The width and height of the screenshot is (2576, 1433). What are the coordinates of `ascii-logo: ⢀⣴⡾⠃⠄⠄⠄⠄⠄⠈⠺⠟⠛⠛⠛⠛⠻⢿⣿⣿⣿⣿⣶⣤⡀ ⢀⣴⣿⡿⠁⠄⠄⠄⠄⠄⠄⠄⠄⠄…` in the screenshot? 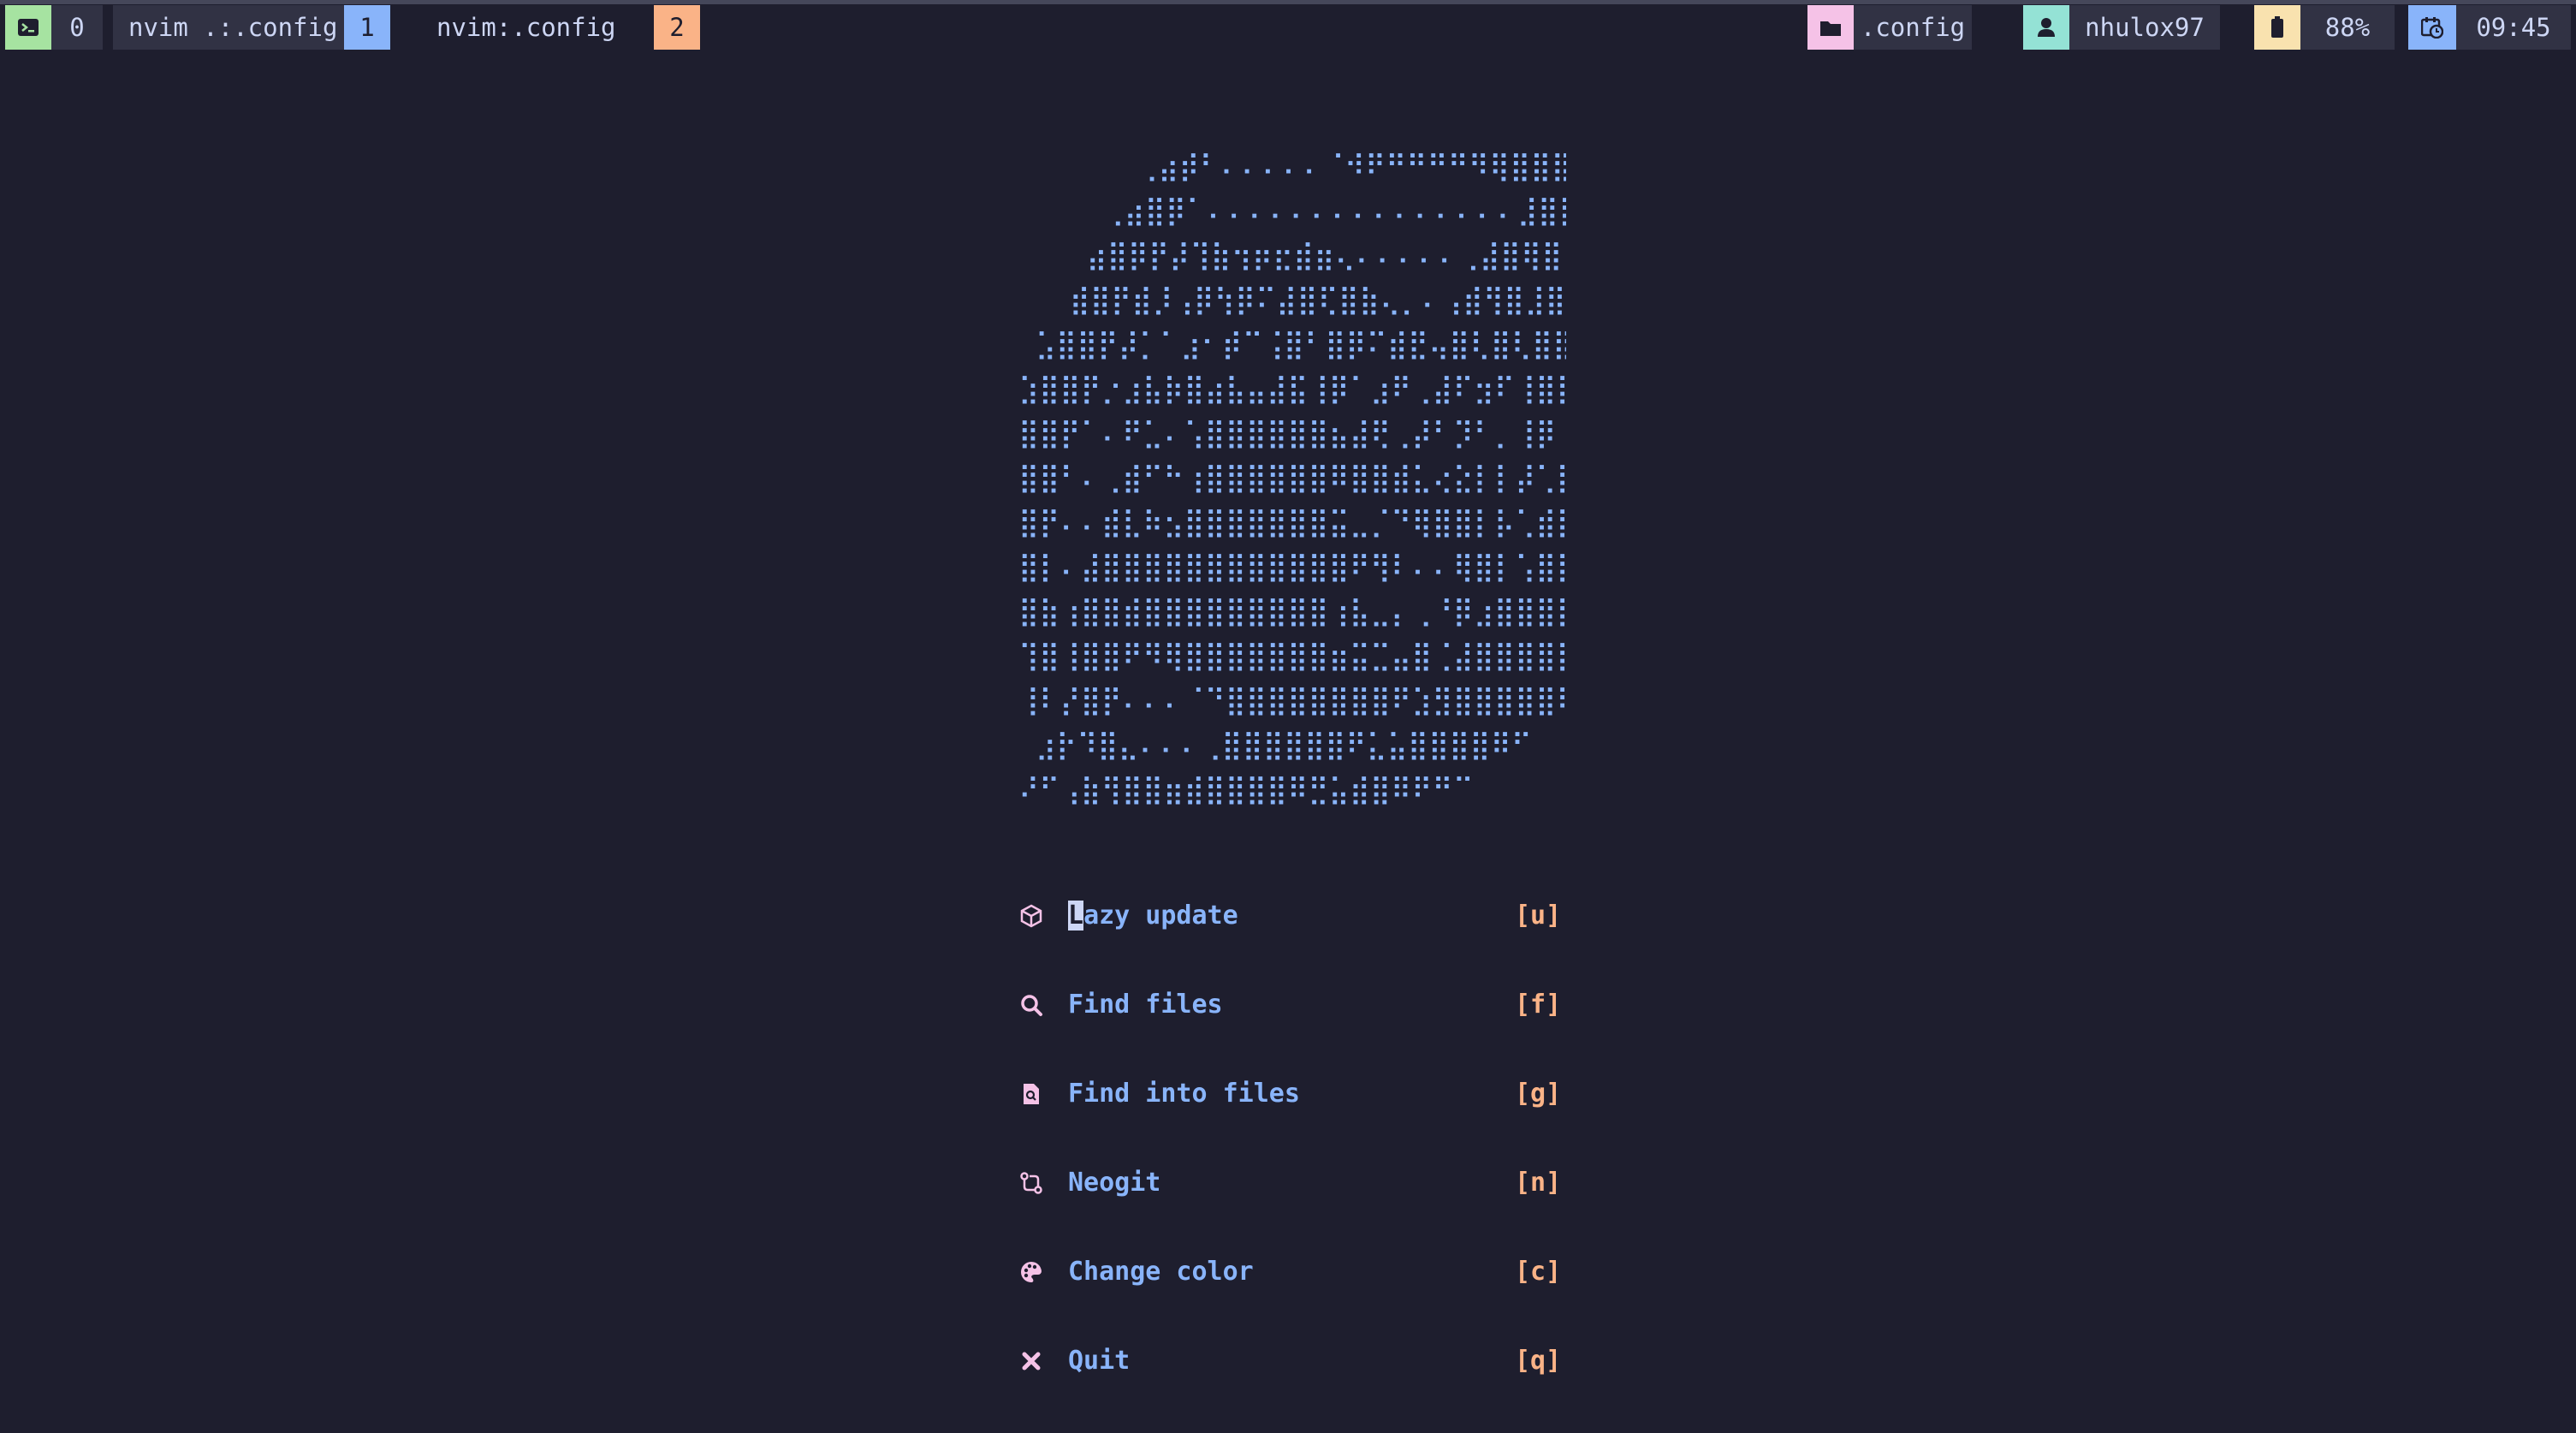 It's located at (1292, 478).